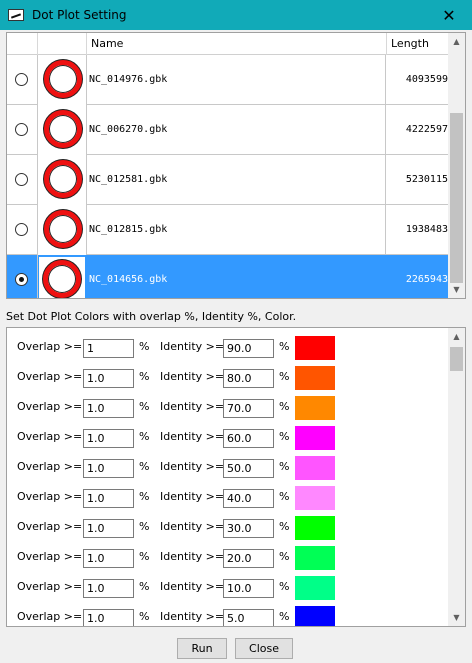 The width and height of the screenshot is (472, 663). What do you see at coordinates (62, 44) in the screenshot?
I see `header-plot` at bounding box center [62, 44].